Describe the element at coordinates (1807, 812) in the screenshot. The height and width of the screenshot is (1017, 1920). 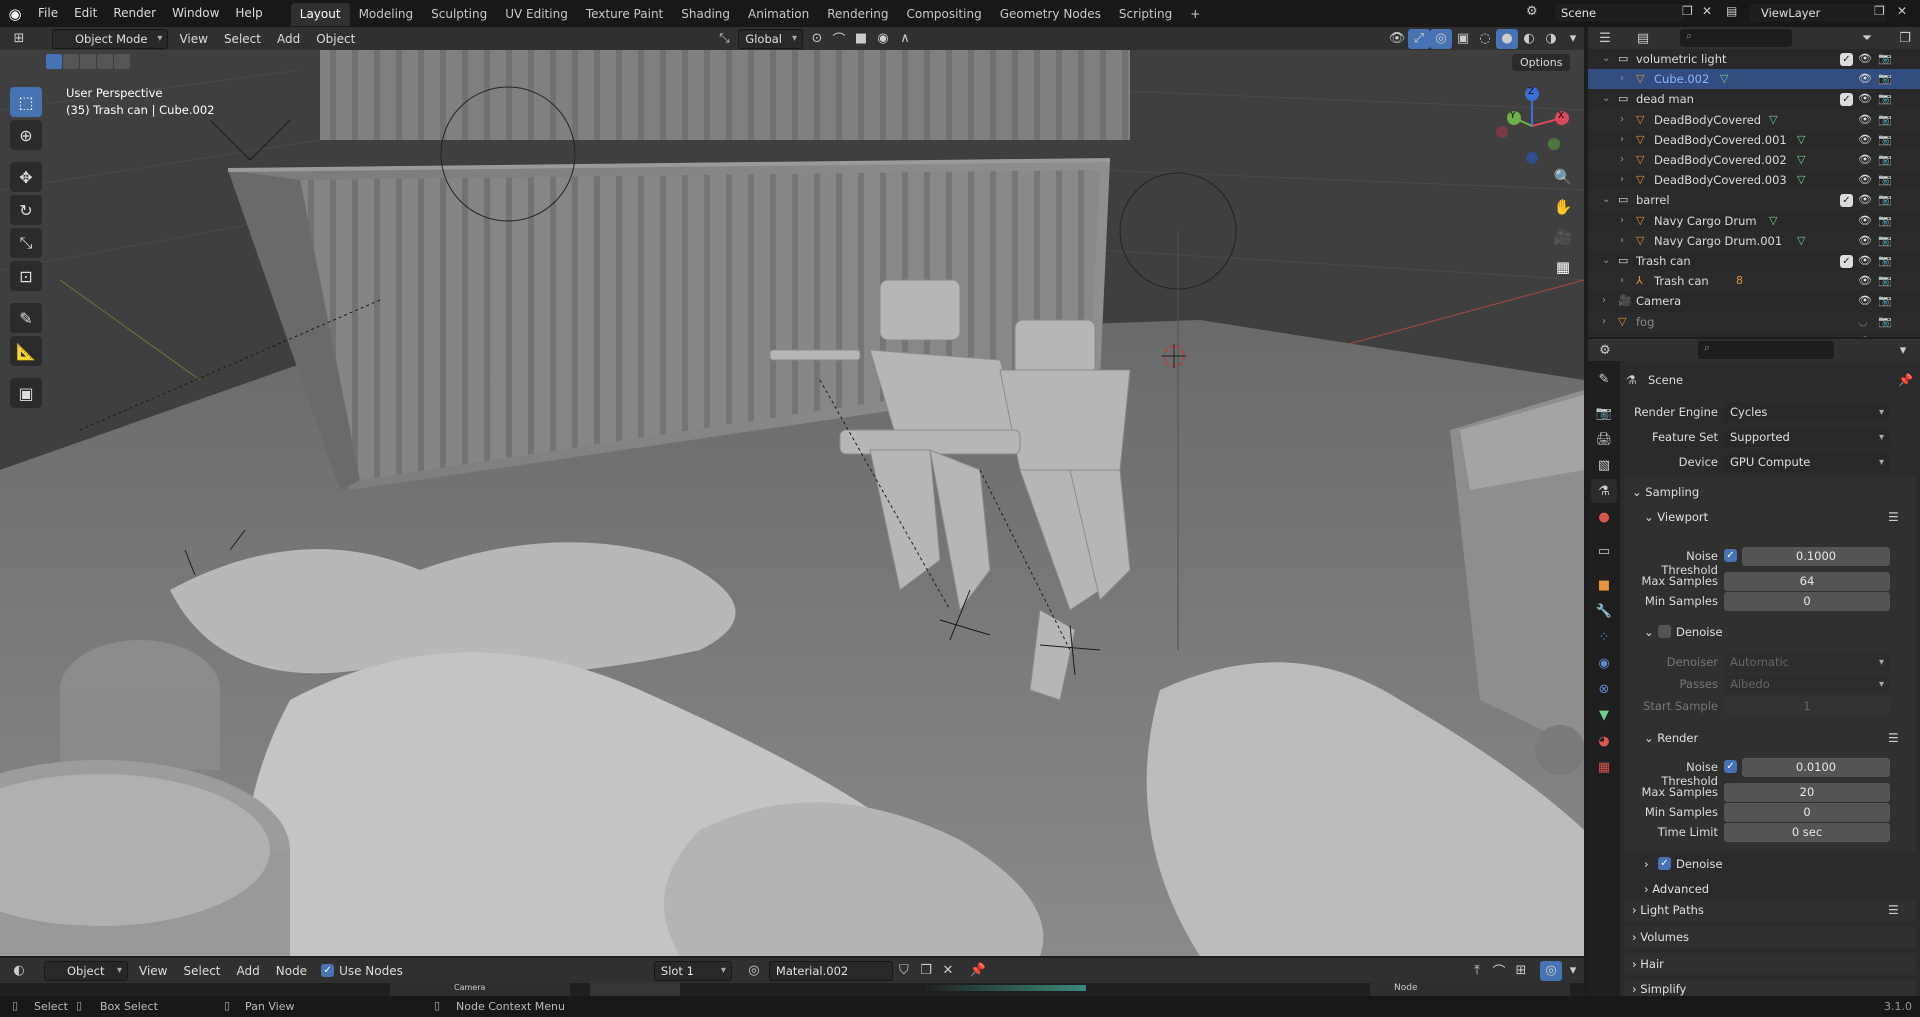
I see `render-min-samples-field: 0` at that location.